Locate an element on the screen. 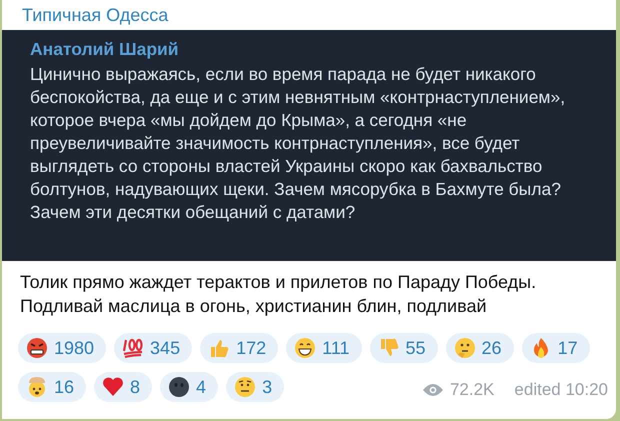 Image resolution: width=620 pixels, height=421 pixels. angry-face-icon is located at coordinates (37, 348).